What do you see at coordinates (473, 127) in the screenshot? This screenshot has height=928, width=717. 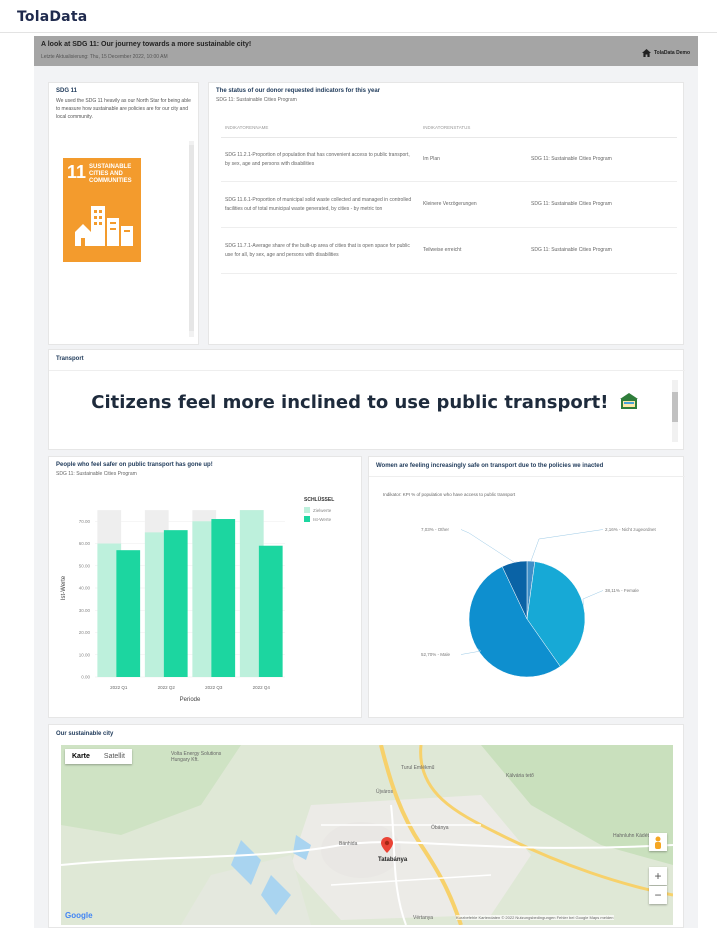 I see `column-header-status: INDIKATORENSTATUS` at bounding box center [473, 127].